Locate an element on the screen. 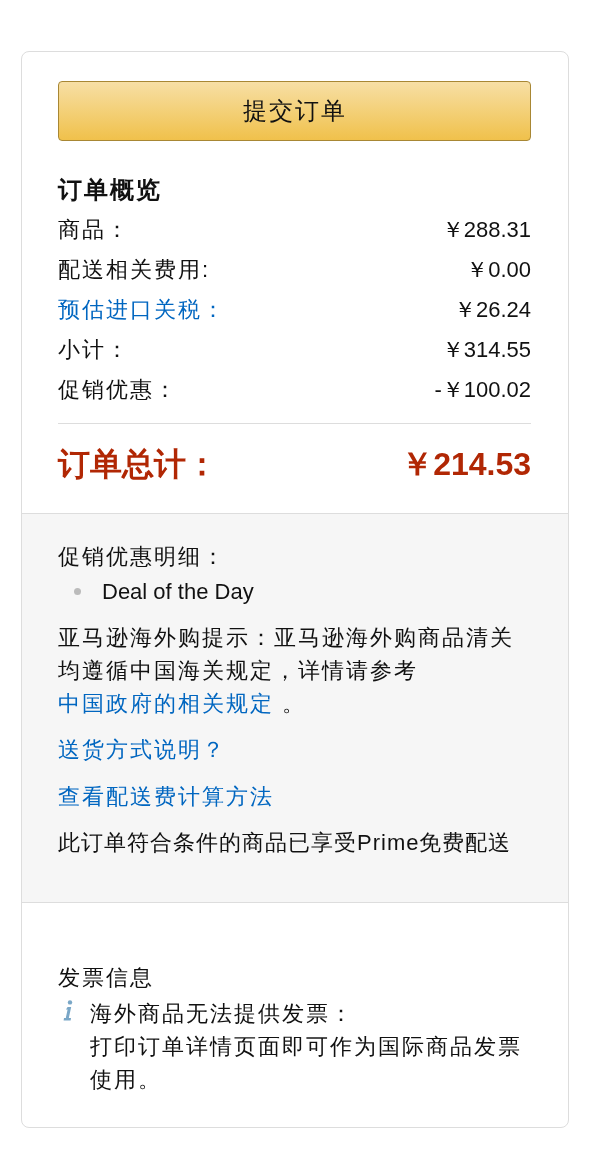 The width and height of the screenshot is (600, 1164). shipping-info-link: 查看配送费计算方法 is located at coordinates (166, 796).